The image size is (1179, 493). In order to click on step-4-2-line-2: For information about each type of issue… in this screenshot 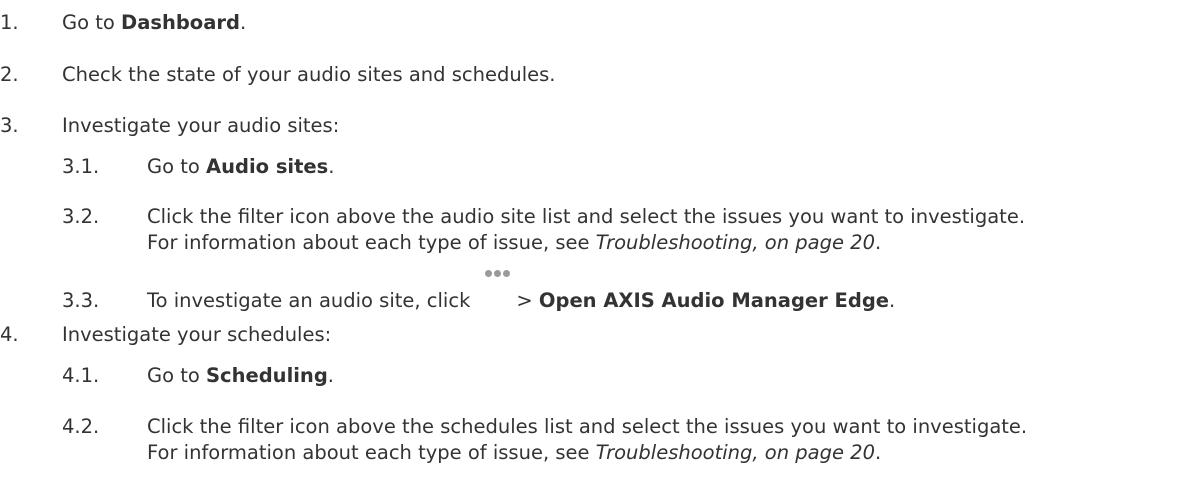, I will do `click(514, 453)`.